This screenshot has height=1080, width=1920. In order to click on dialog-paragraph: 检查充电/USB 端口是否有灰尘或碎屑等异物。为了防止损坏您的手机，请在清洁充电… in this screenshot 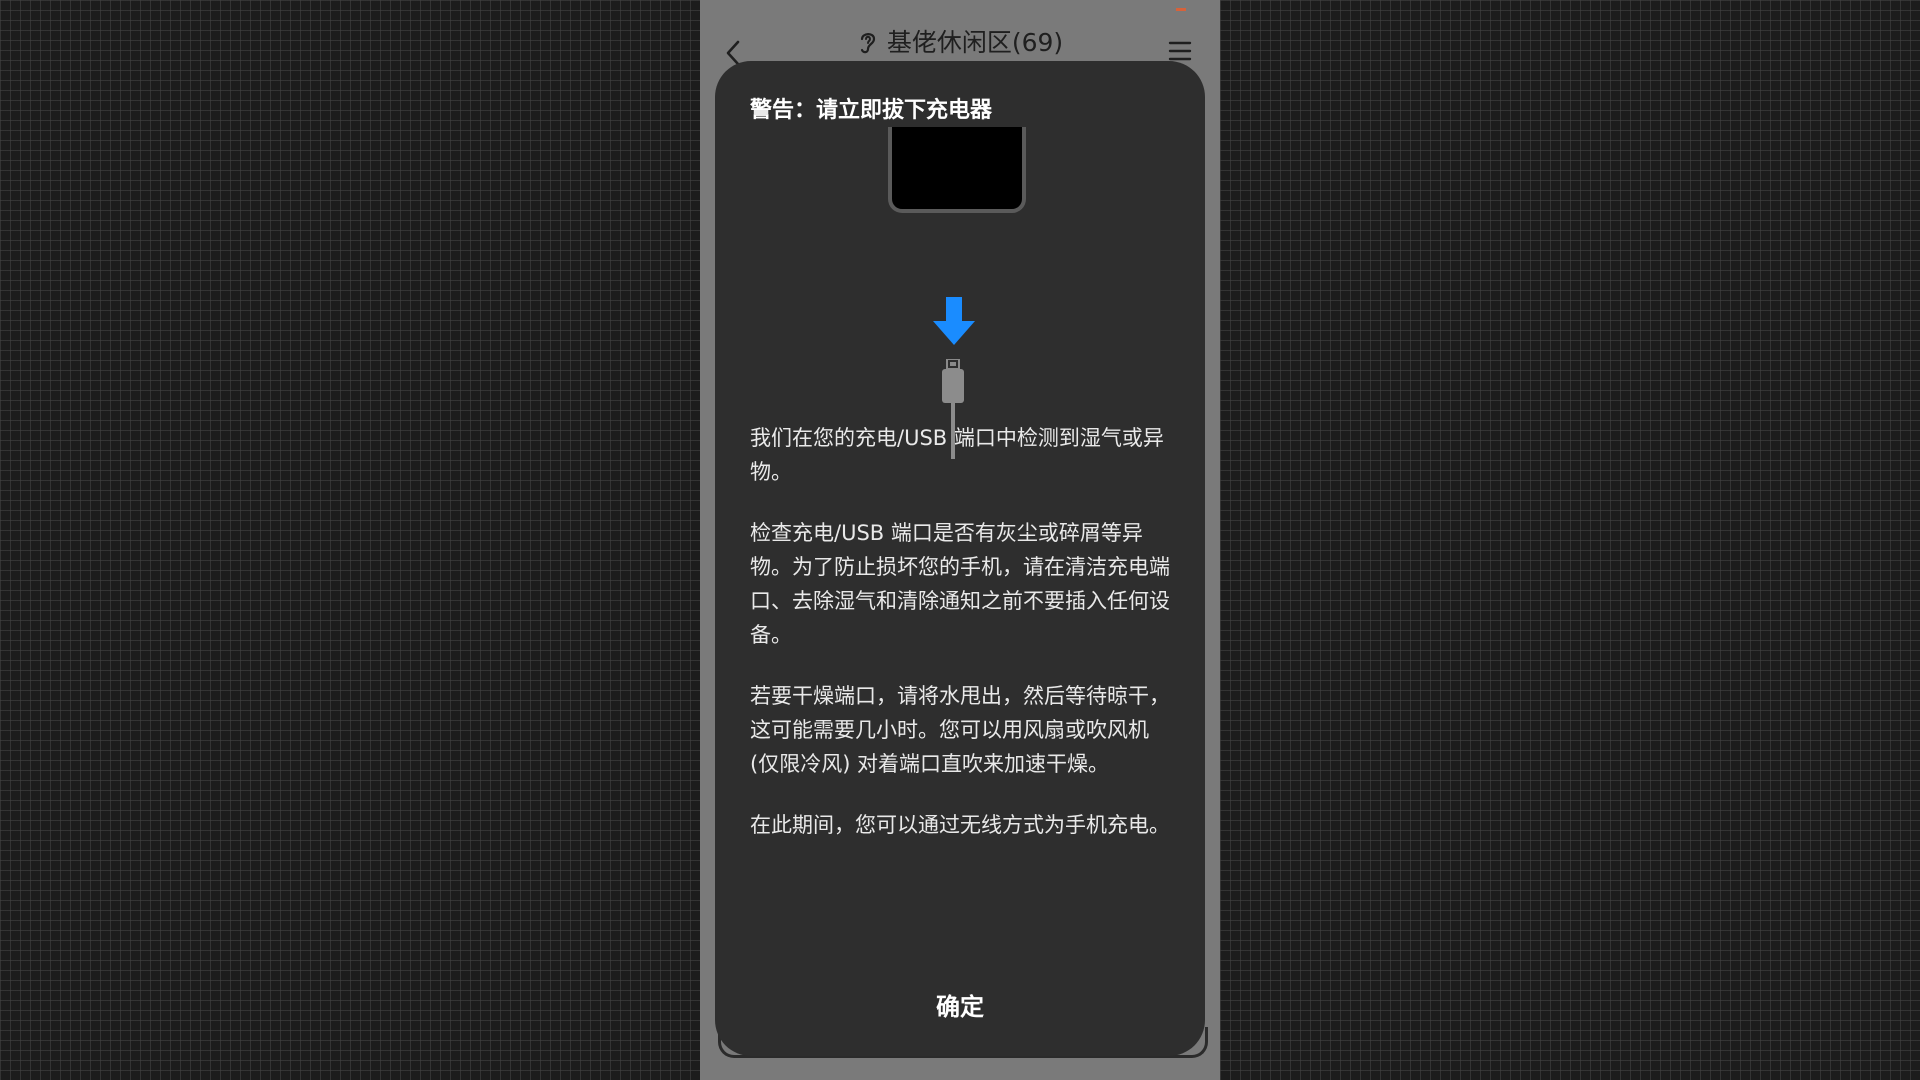, I will do `click(960, 584)`.